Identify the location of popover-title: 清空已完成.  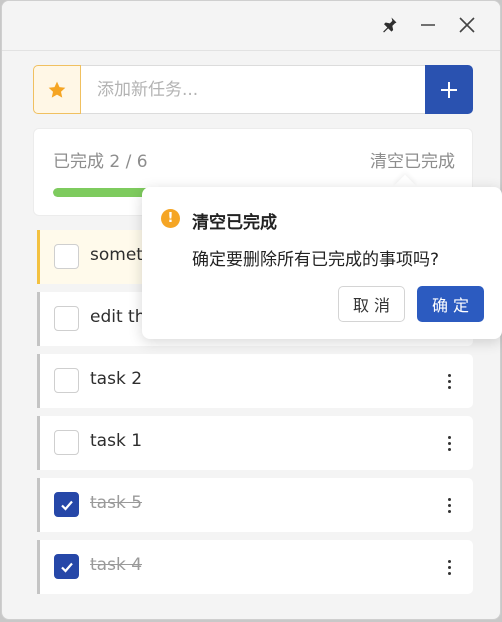
(234, 223).